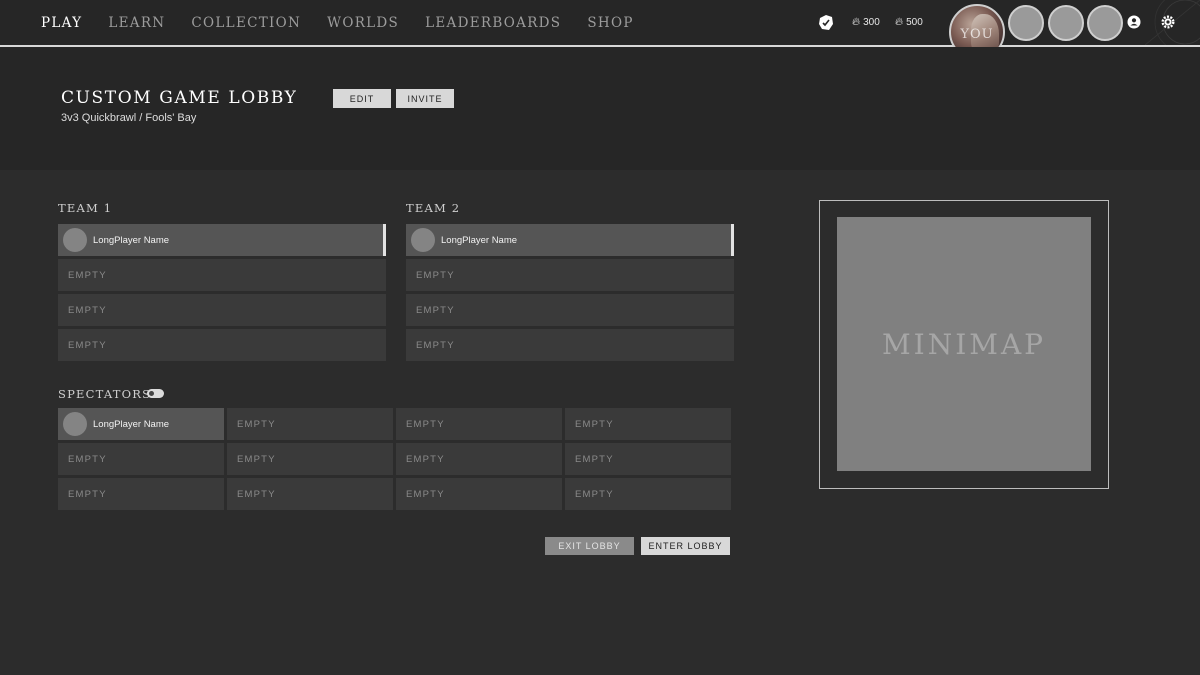 The height and width of the screenshot is (675, 1200). Describe the element at coordinates (155, 393) in the screenshot. I see `spectators-toggle` at that location.